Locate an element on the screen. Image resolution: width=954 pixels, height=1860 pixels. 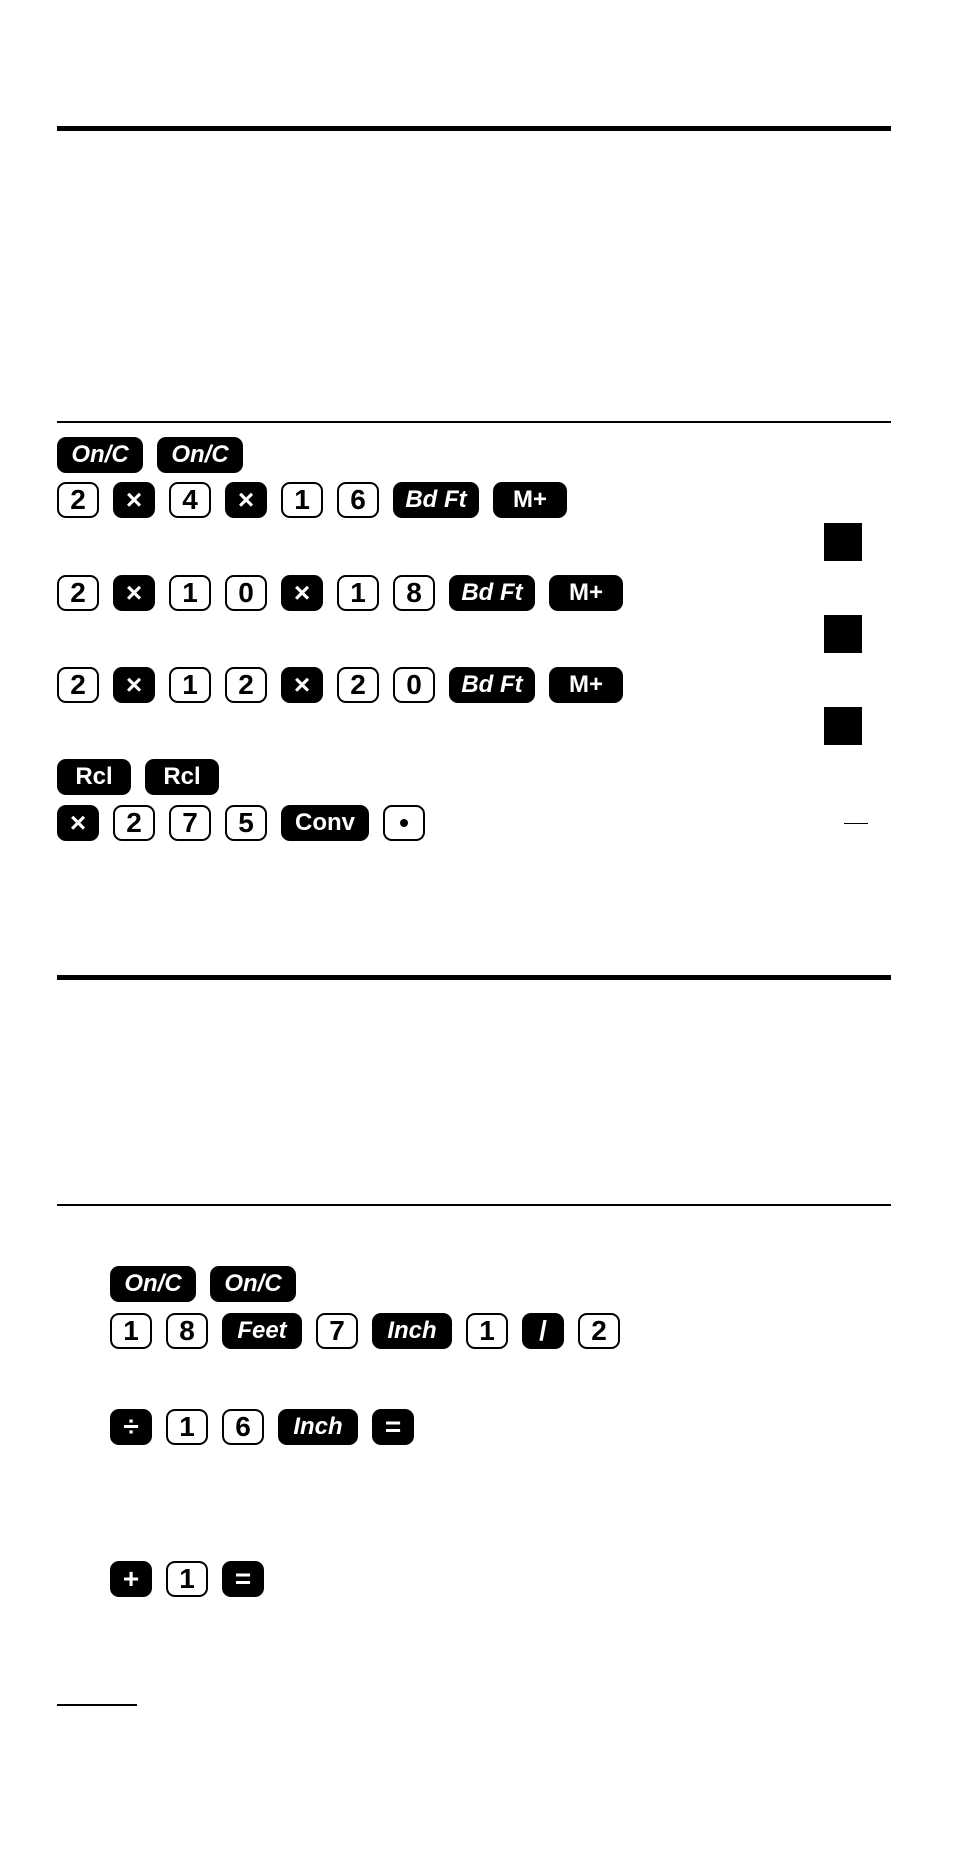
s1-row-convert: × 2 7 5 Conv • is located at coordinates (241, 823).